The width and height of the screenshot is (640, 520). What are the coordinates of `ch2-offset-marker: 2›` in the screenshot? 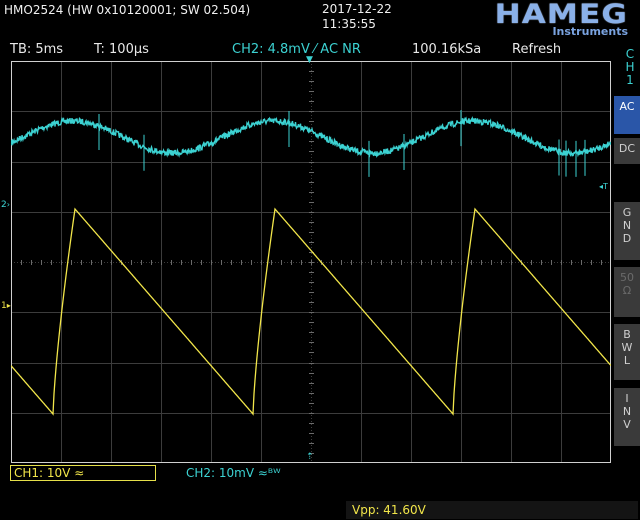 It's located at (5, 205).